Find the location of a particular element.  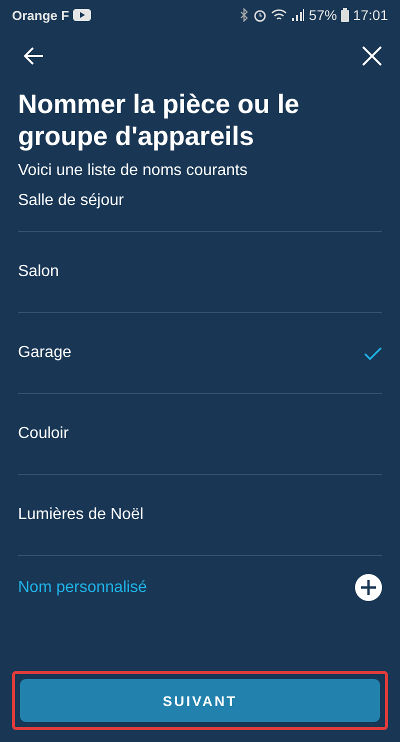

carrier-name: Orange F is located at coordinates (41, 15).